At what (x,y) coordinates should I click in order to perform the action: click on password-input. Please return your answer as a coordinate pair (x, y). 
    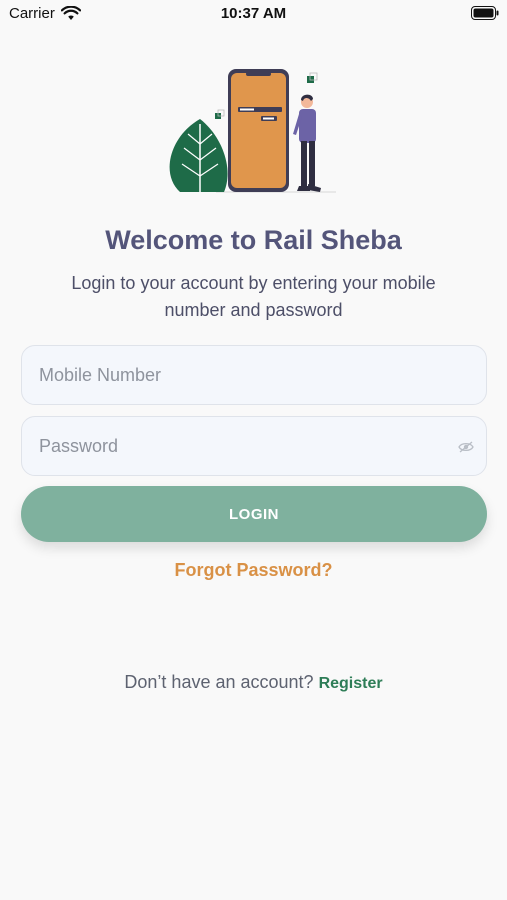
    Looking at the image, I should click on (254, 446).